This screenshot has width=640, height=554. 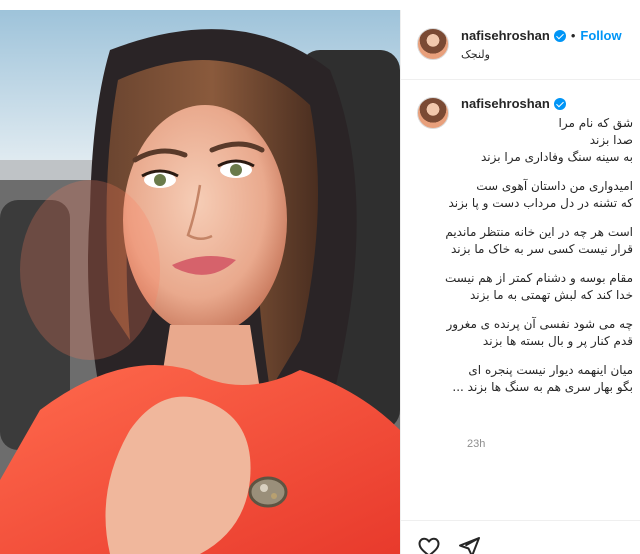 I want to click on post-actions, so click(x=520, y=537).